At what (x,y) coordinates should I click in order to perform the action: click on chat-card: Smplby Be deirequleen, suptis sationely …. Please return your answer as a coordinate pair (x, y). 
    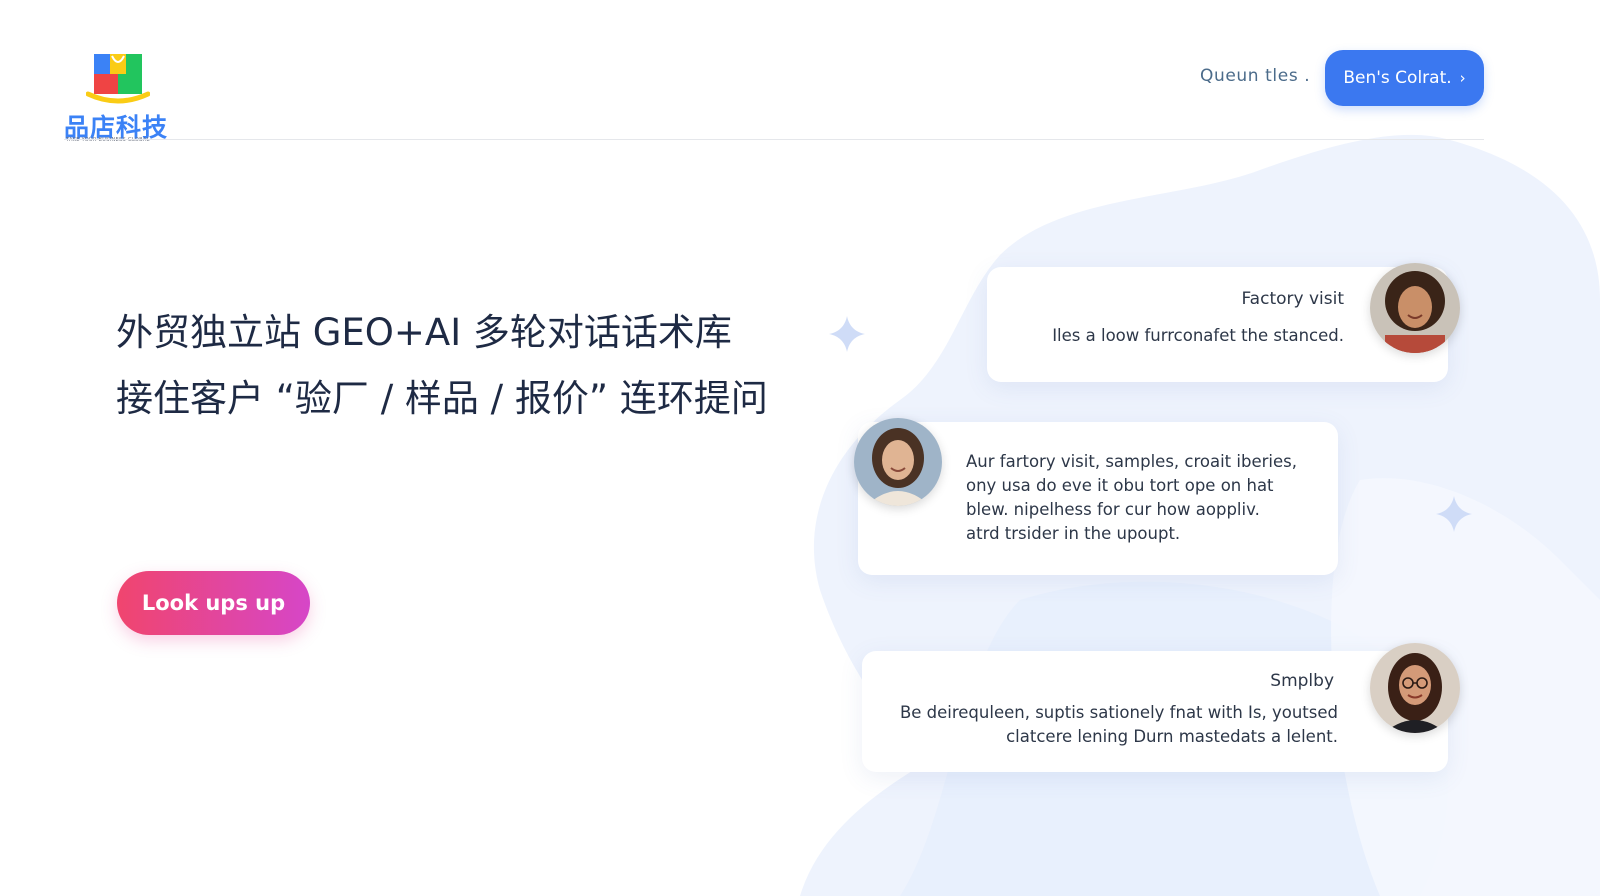
    Looking at the image, I should click on (1155, 711).